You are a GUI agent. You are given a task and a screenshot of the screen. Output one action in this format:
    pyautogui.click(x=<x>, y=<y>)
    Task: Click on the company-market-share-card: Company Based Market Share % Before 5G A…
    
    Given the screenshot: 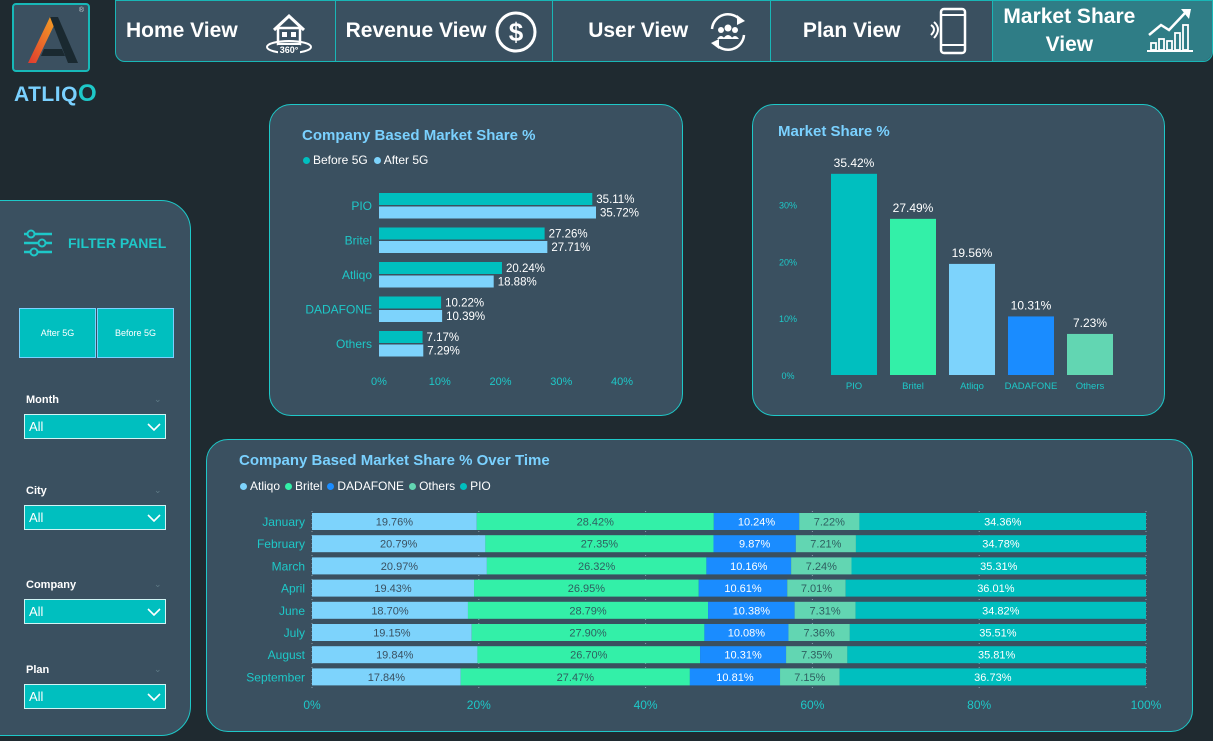 What is the action you would take?
    pyautogui.click(x=476, y=260)
    